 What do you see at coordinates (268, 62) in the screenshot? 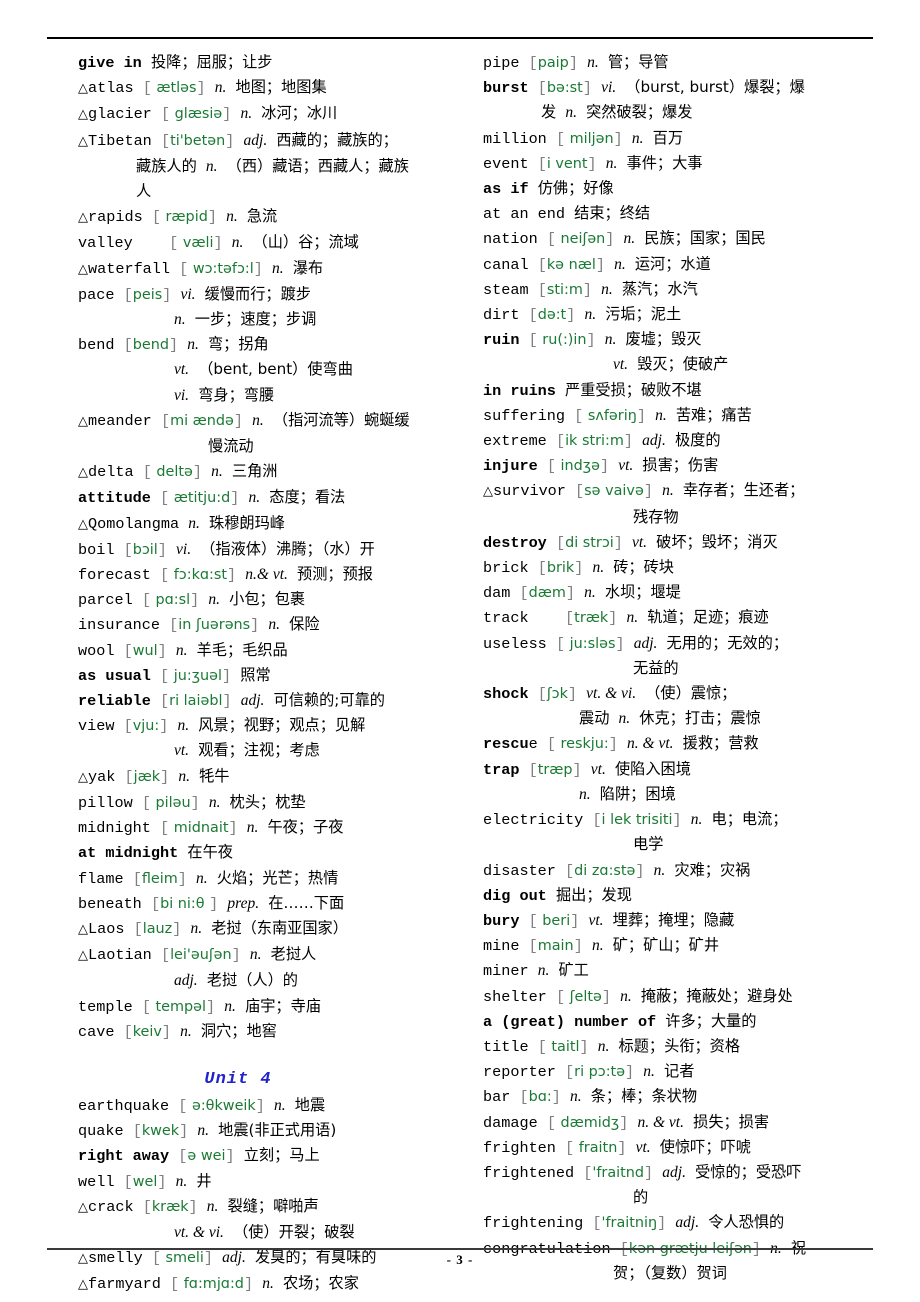
I see `entry-main-line: give in 投降；屈服；让步` at bounding box center [268, 62].